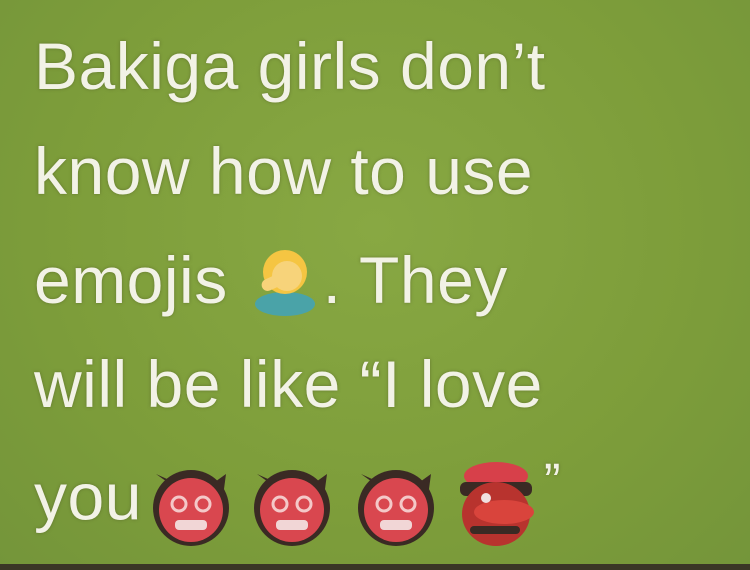 Image resolution: width=750 pixels, height=570 pixels. I want to click on text-emojis: emojis, so click(131, 279).